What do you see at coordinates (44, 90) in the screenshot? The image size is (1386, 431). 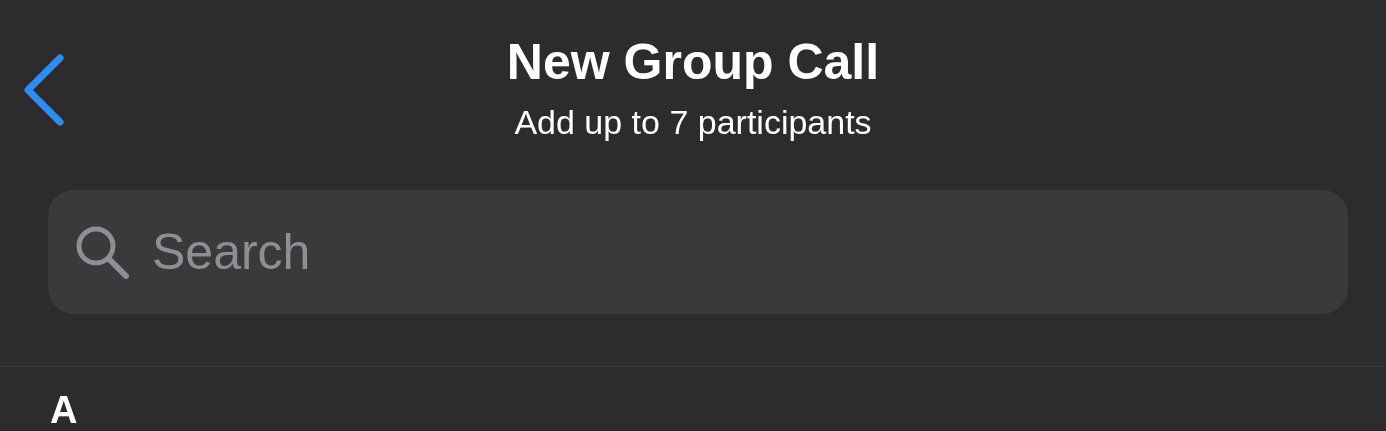 I see `back-chevron-icon` at bounding box center [44, 90].